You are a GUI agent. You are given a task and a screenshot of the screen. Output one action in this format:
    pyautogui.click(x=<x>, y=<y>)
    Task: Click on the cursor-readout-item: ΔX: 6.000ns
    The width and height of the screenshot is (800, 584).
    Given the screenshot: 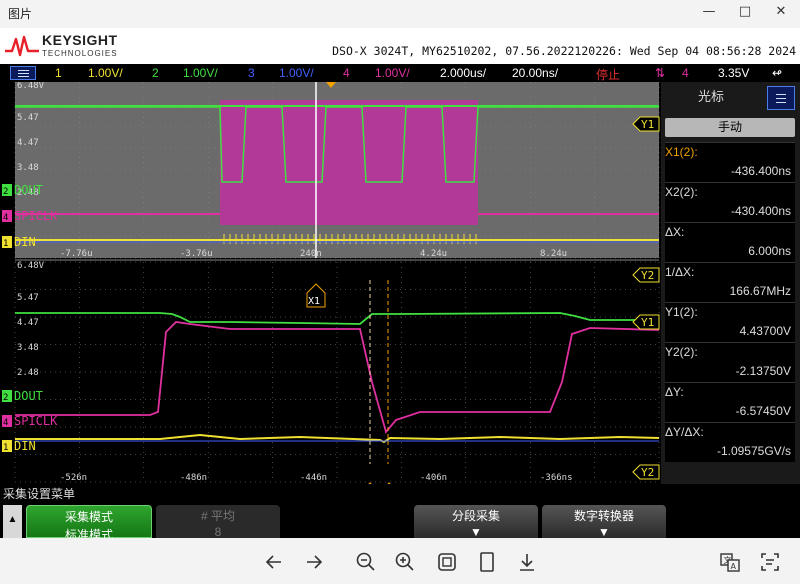 What is the action you would take?
    pyautogui.click(x=730, y=242)
    